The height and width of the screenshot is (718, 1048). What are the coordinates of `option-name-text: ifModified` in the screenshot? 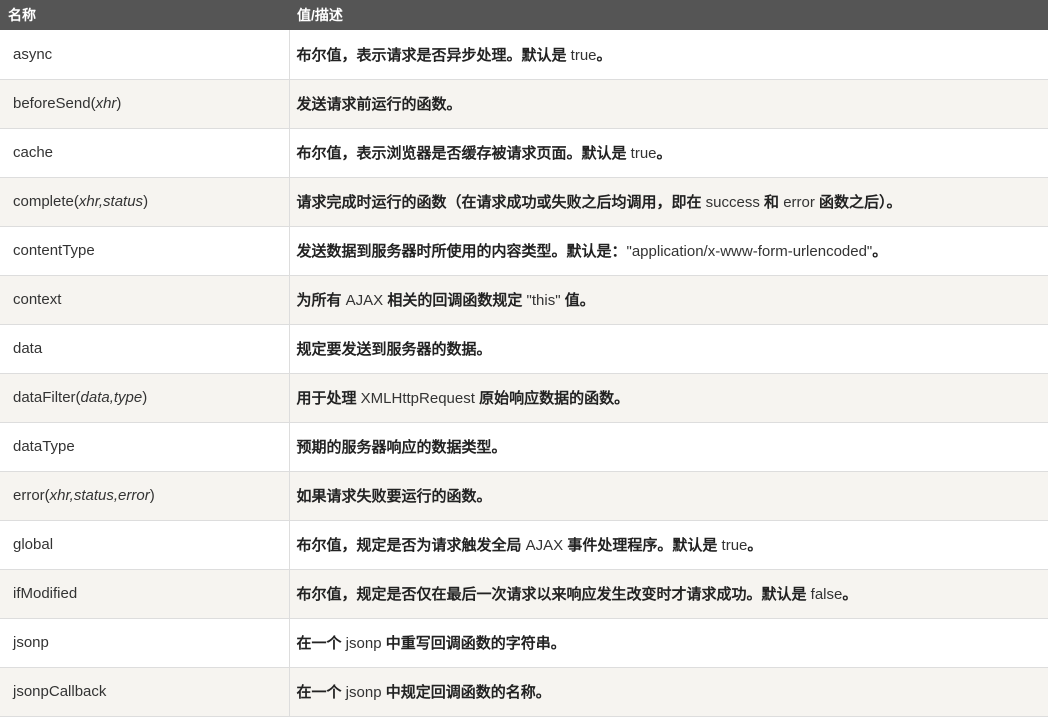 It's located at (45, 593).